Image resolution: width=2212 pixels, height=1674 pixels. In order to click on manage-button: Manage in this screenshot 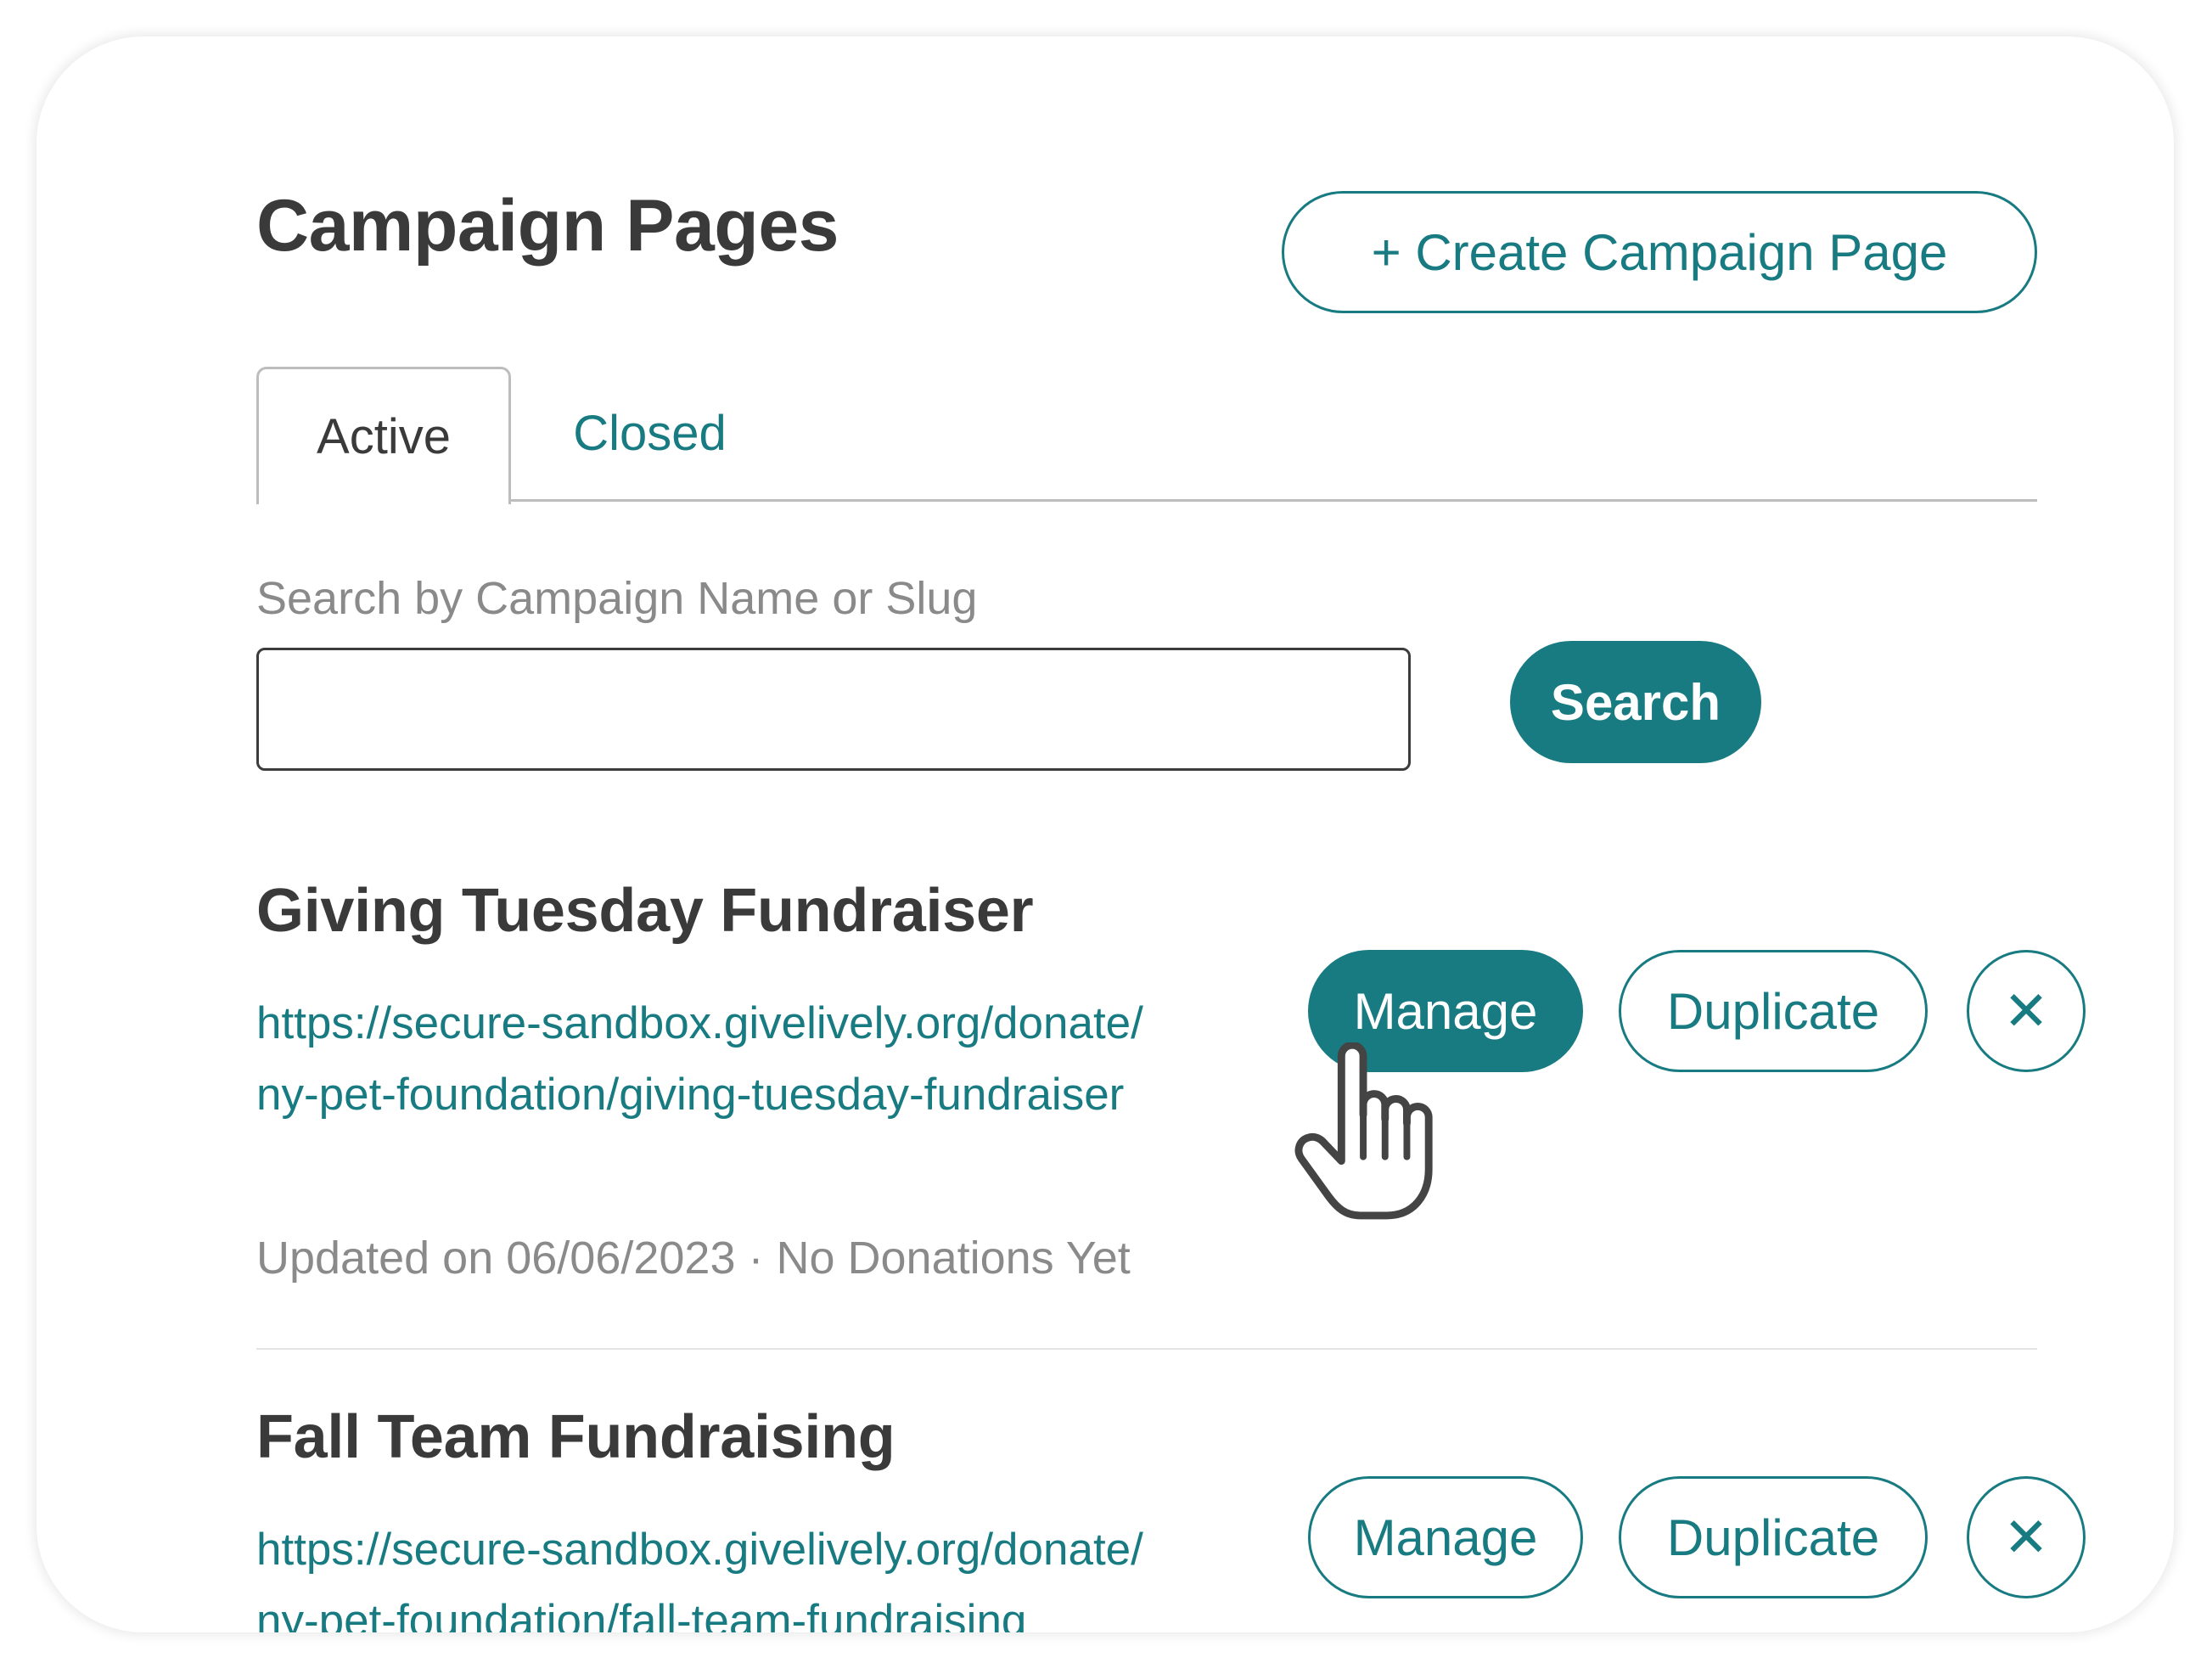, I will do `click(1445, 1537)`.